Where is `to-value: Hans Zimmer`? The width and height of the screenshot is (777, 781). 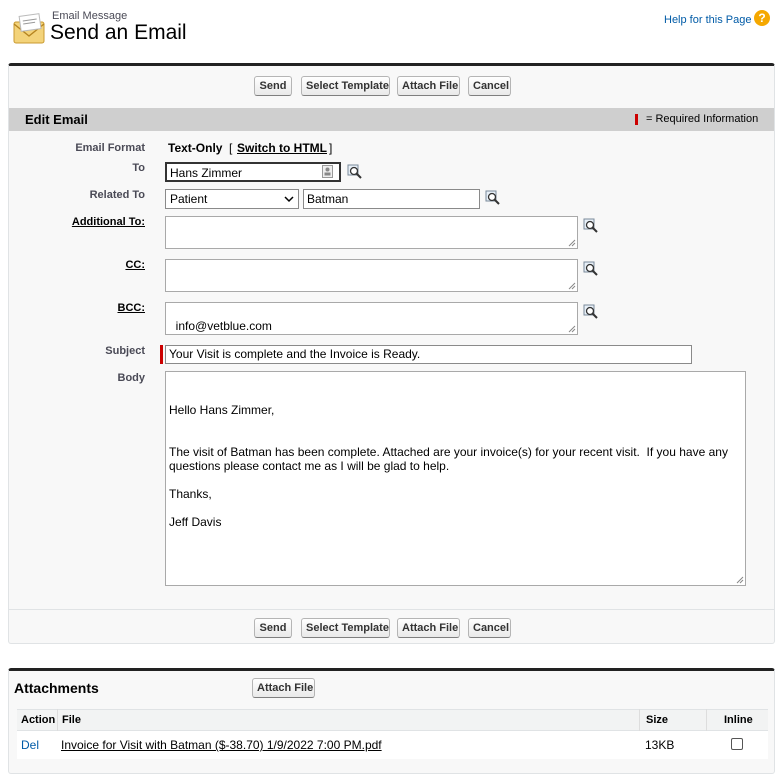
to-value: Hans Zimmer is located at coordinates (206, 173).